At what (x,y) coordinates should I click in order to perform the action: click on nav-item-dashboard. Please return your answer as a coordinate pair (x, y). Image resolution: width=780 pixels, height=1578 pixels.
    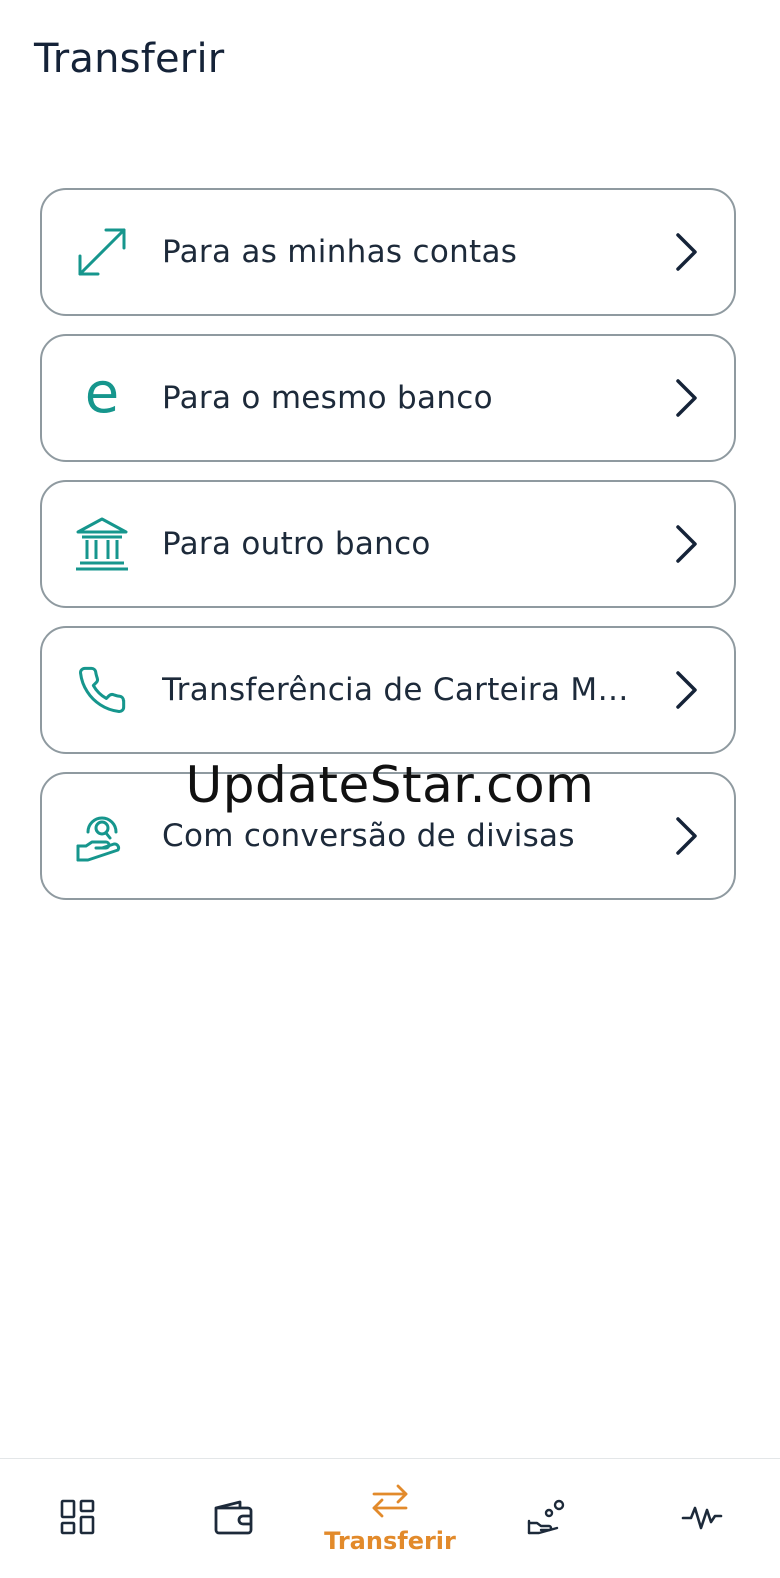
    Looking at the image, I should click on (78, 1518).